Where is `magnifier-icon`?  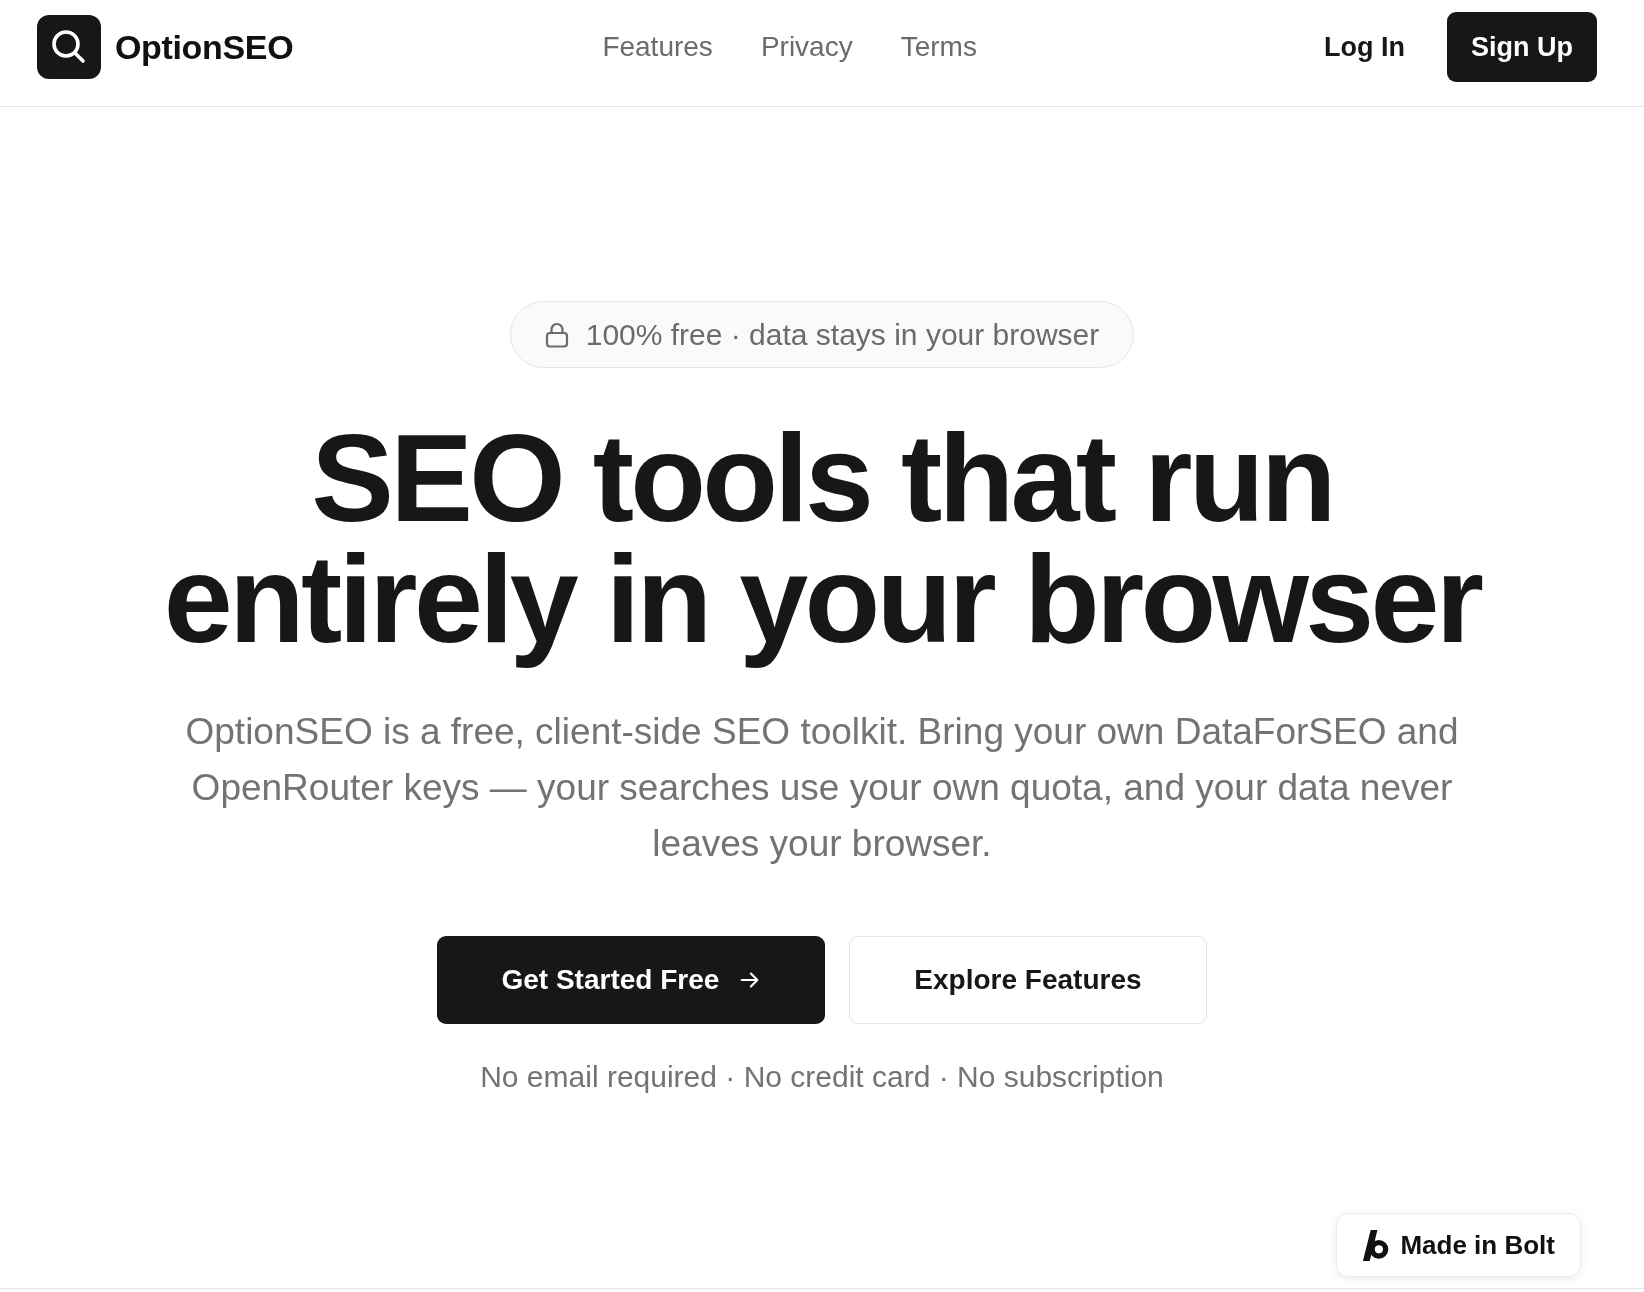
magnifier-icon is located at coordinates (69, 47).